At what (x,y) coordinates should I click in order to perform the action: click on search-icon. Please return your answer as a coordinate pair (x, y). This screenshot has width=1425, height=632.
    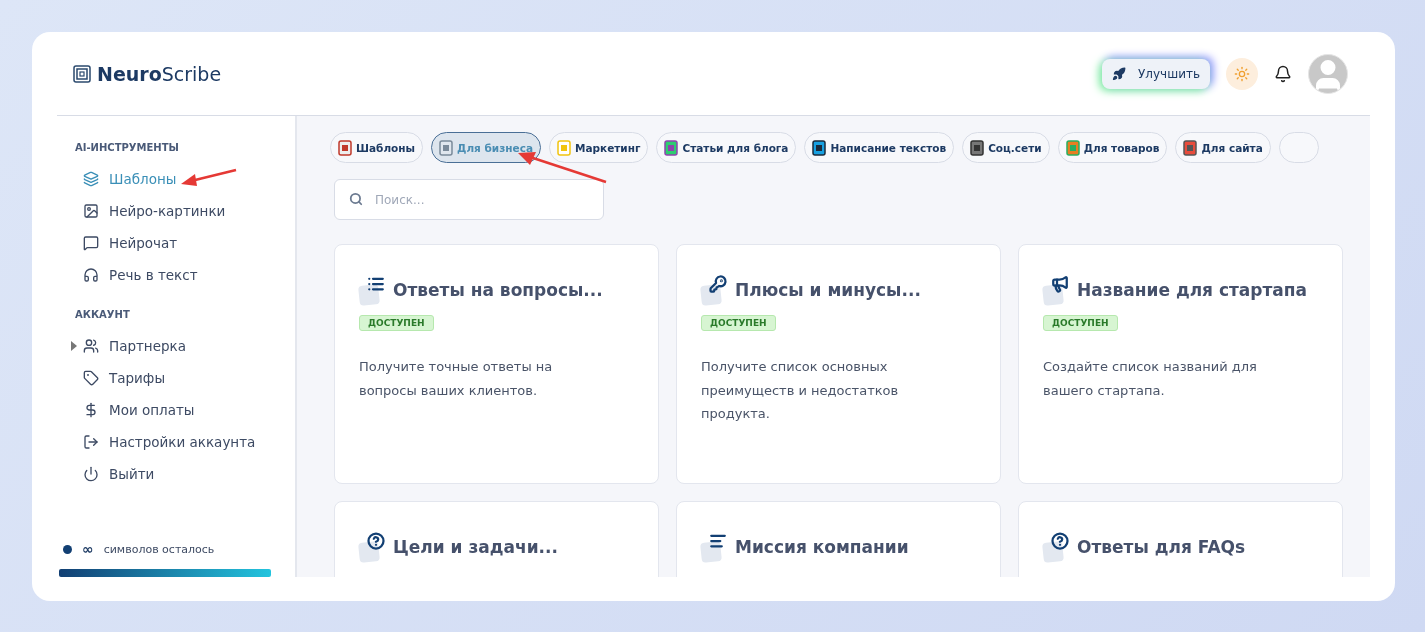
    Looking at the image, I should click on (356, 199).